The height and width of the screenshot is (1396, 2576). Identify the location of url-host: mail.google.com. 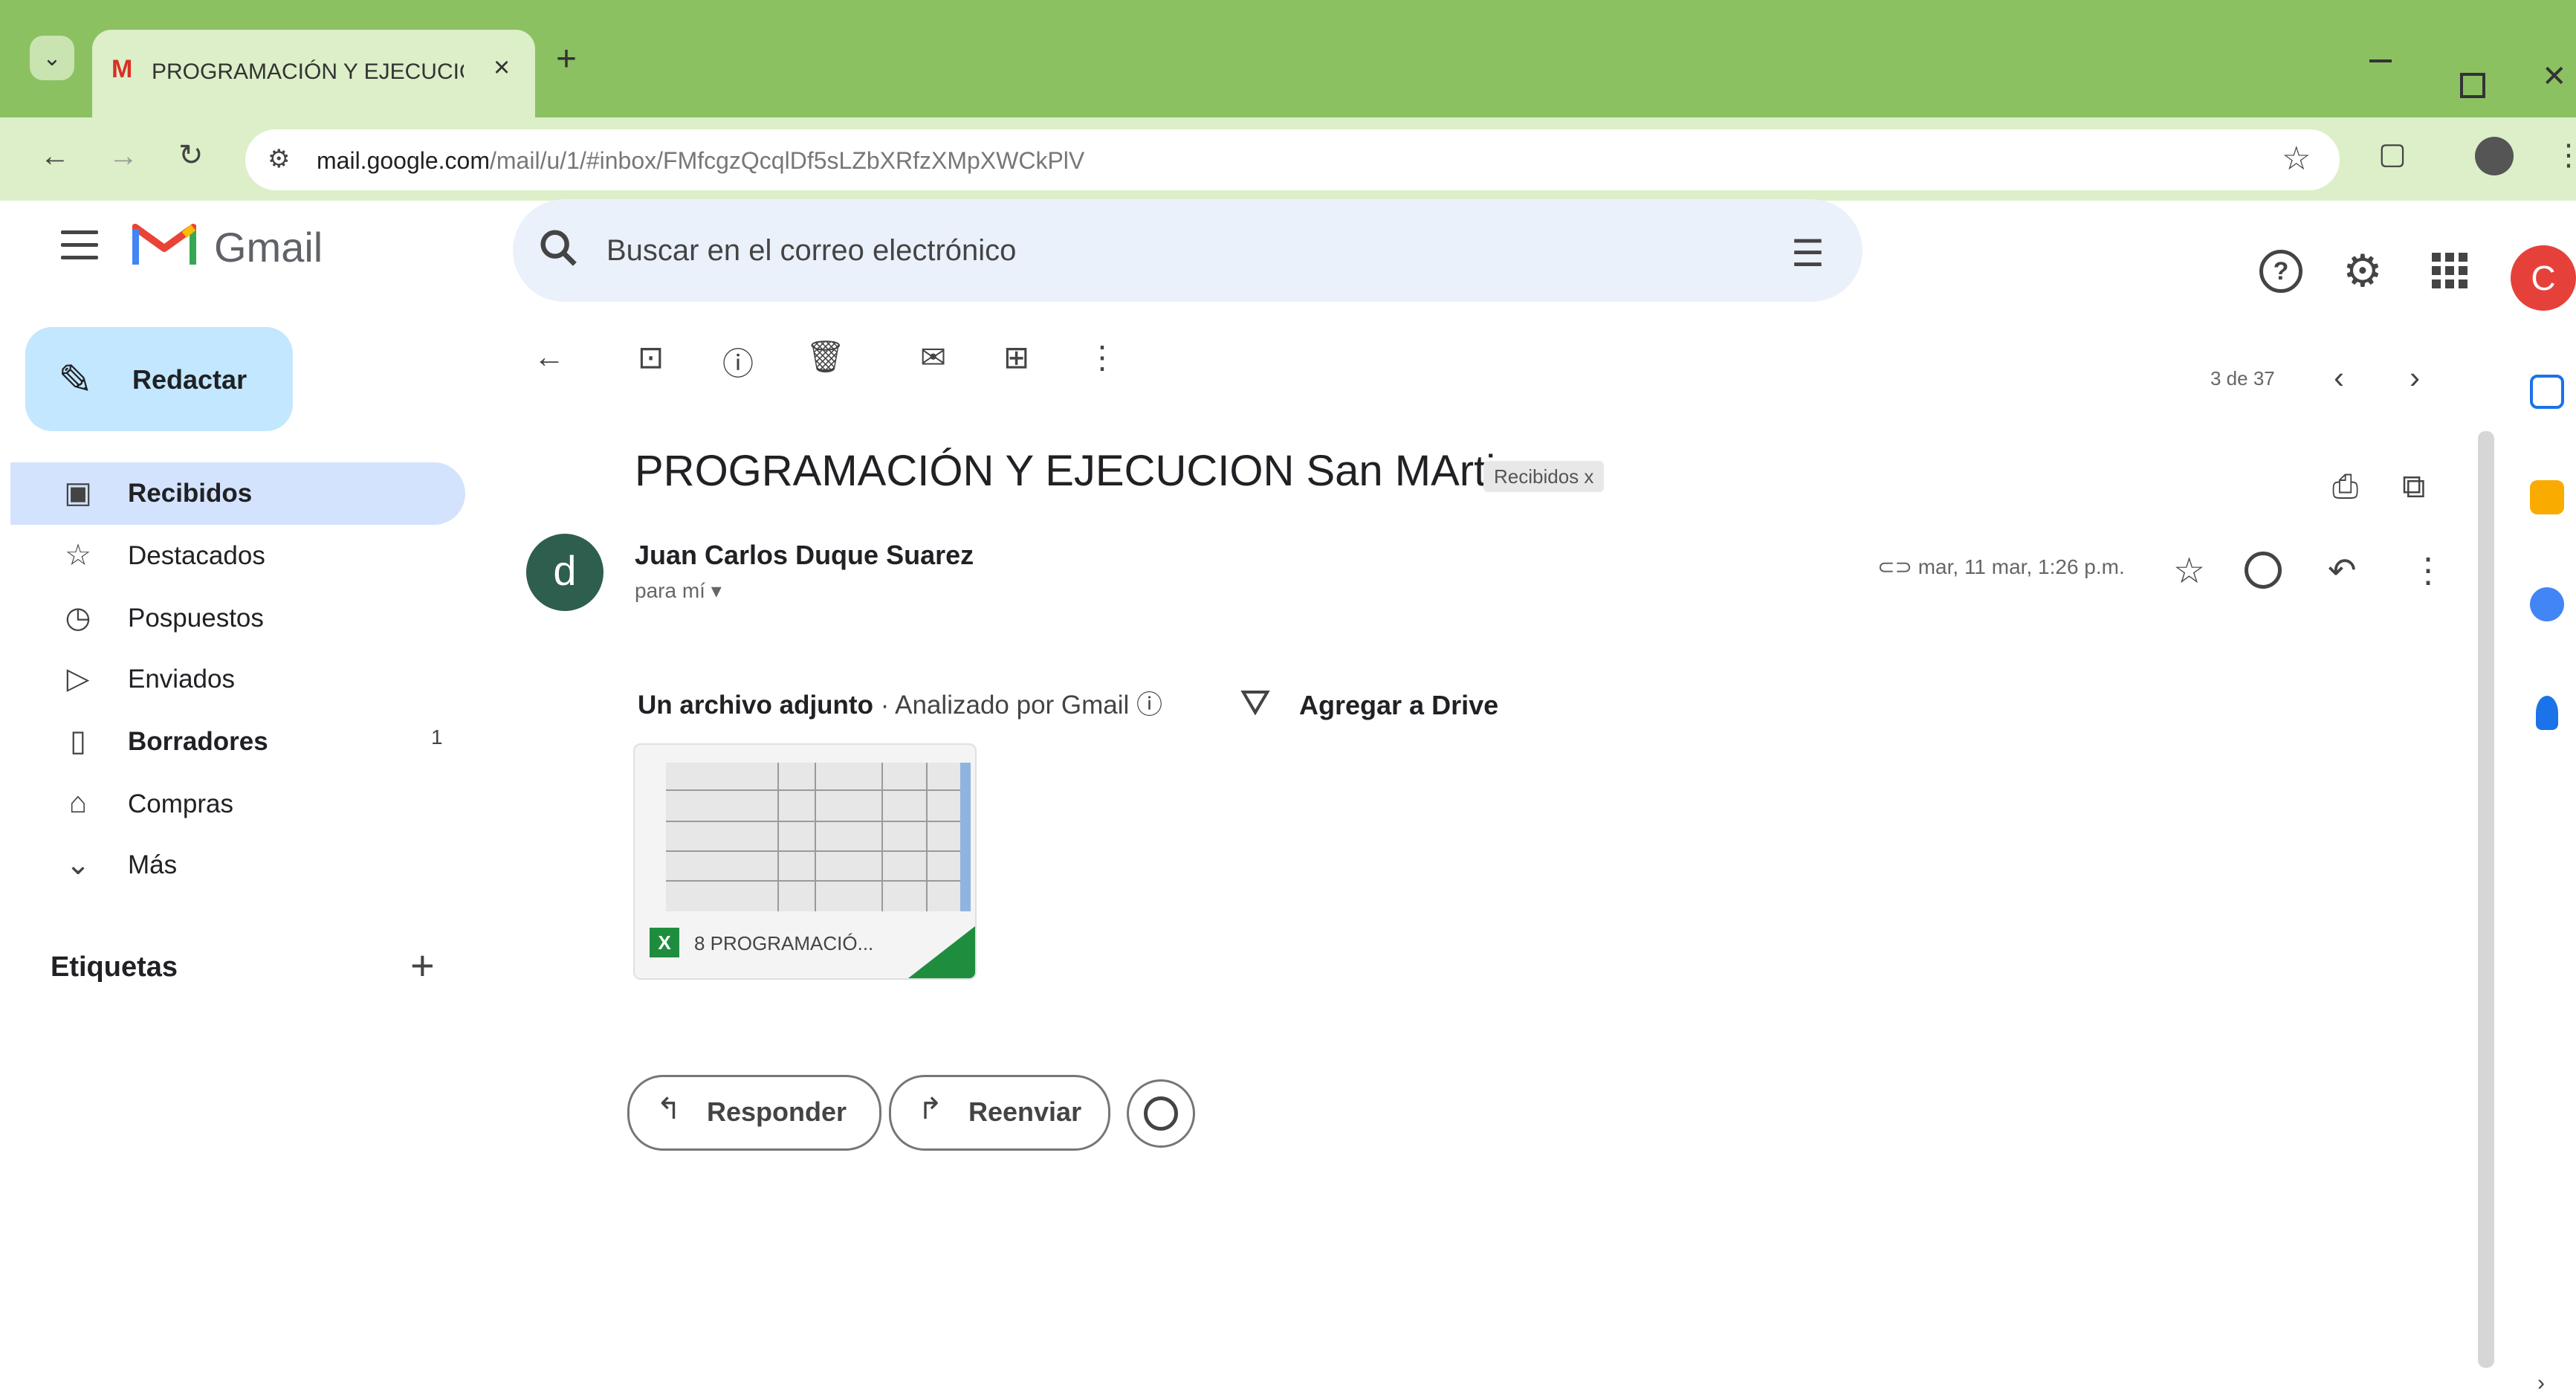
(403, 160).